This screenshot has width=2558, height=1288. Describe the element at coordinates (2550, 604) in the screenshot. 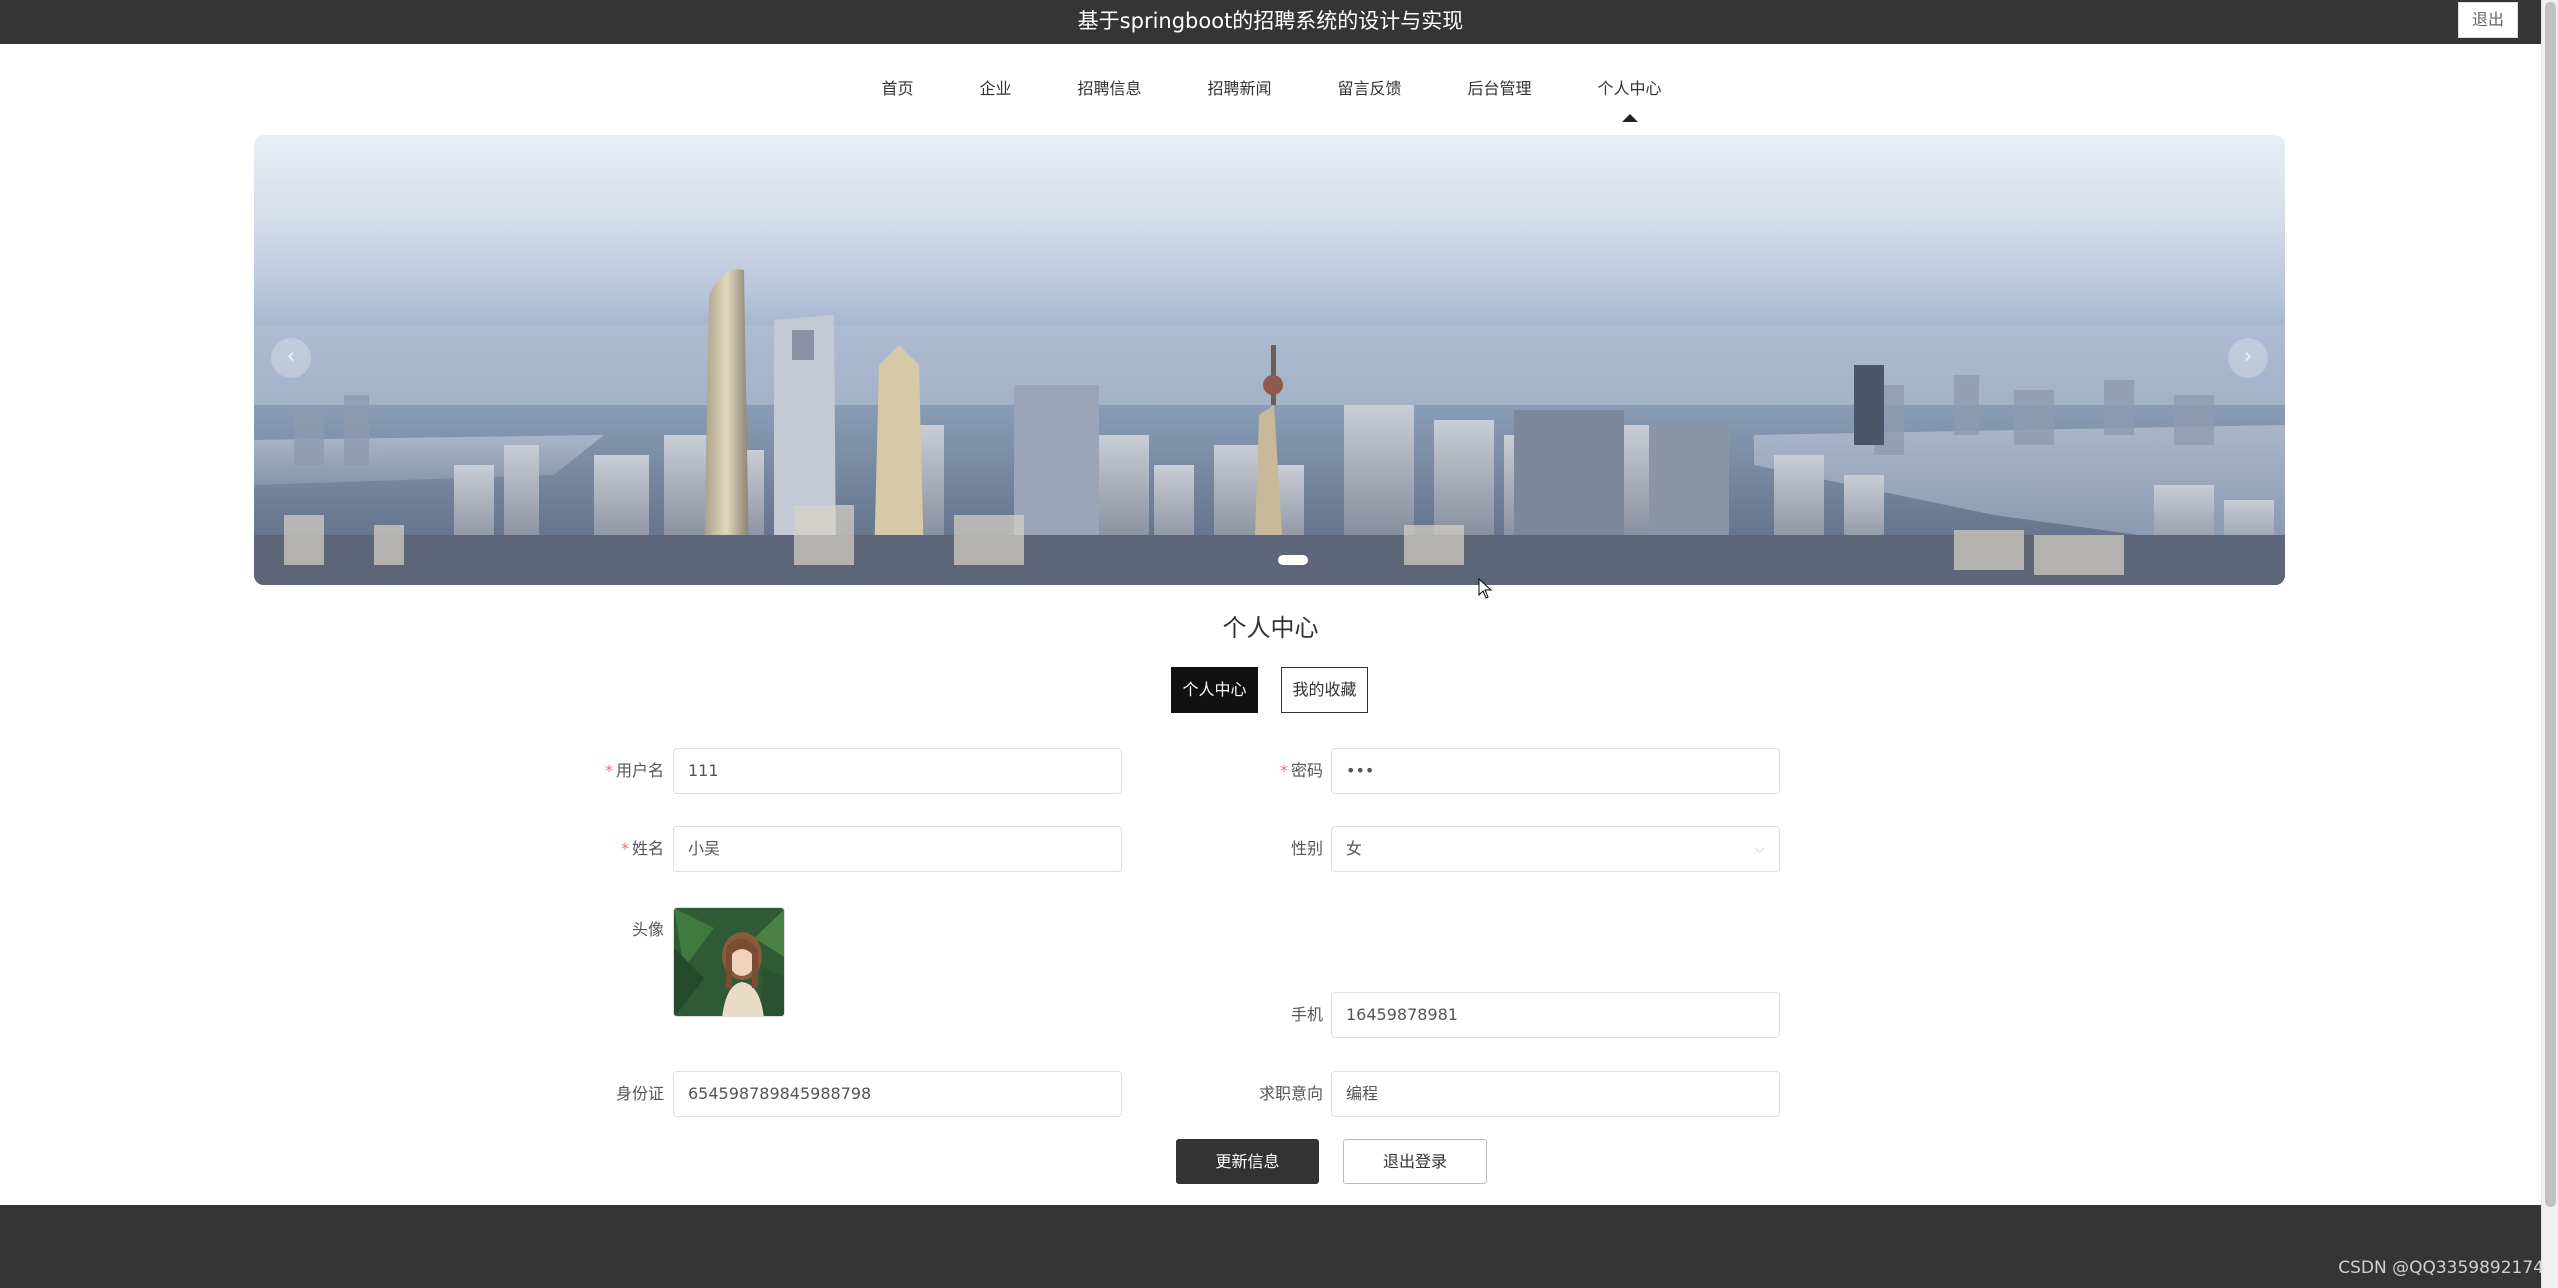

I see `scrollbar-thumb` at that location.